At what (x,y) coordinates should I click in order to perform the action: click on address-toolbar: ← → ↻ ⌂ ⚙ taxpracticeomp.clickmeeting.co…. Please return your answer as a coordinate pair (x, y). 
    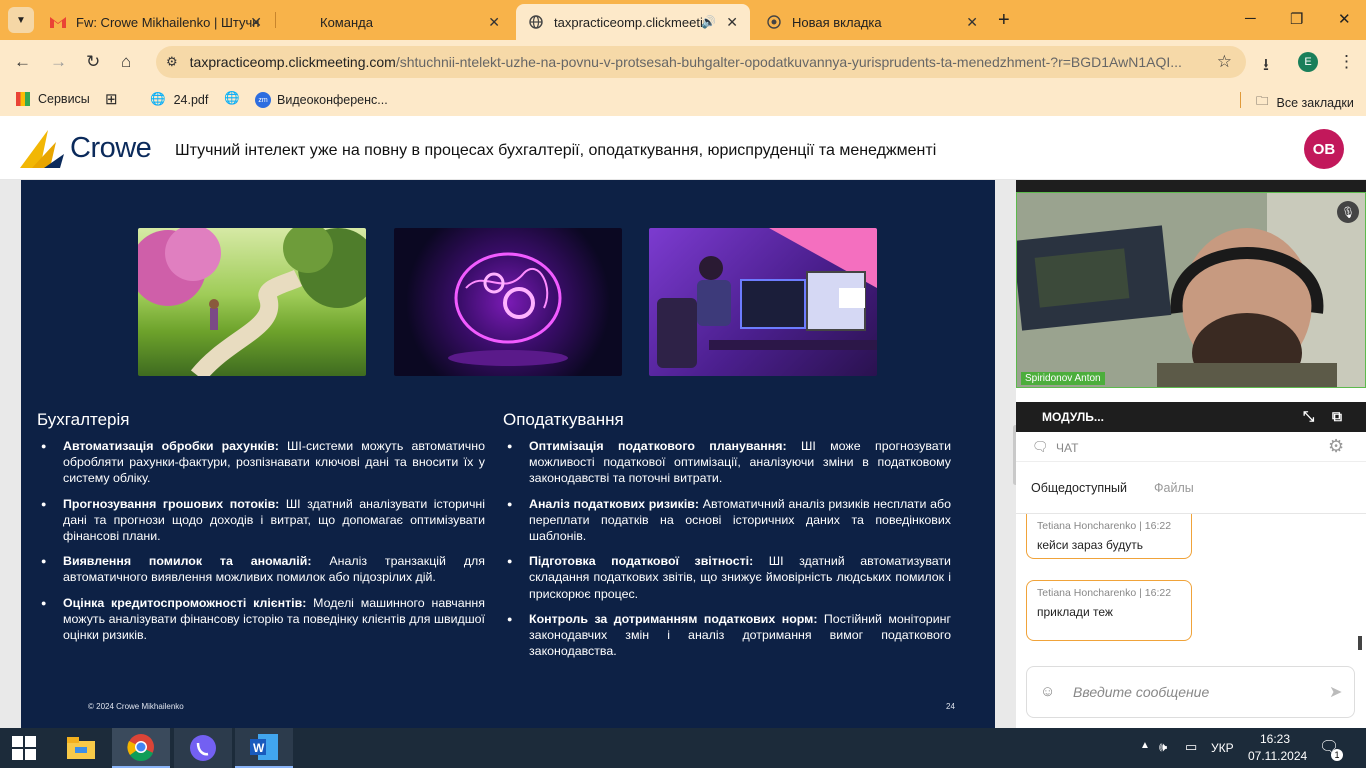
    Looking at the image, I should click on (683, 62).